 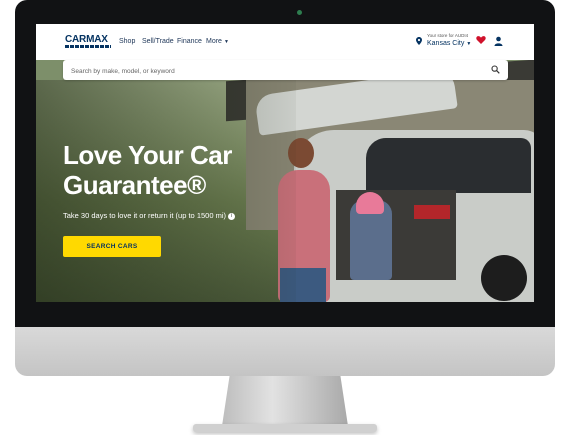 I want to click on store-city: Kansas City ▼, so click(x=449, y=43).